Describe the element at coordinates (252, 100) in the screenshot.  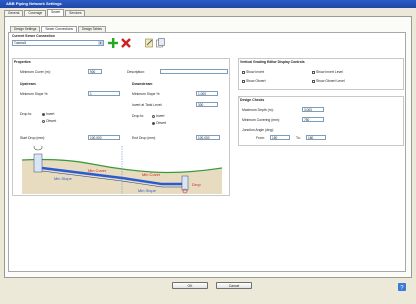
I see `design-checks-title: Design Checks` at that location.